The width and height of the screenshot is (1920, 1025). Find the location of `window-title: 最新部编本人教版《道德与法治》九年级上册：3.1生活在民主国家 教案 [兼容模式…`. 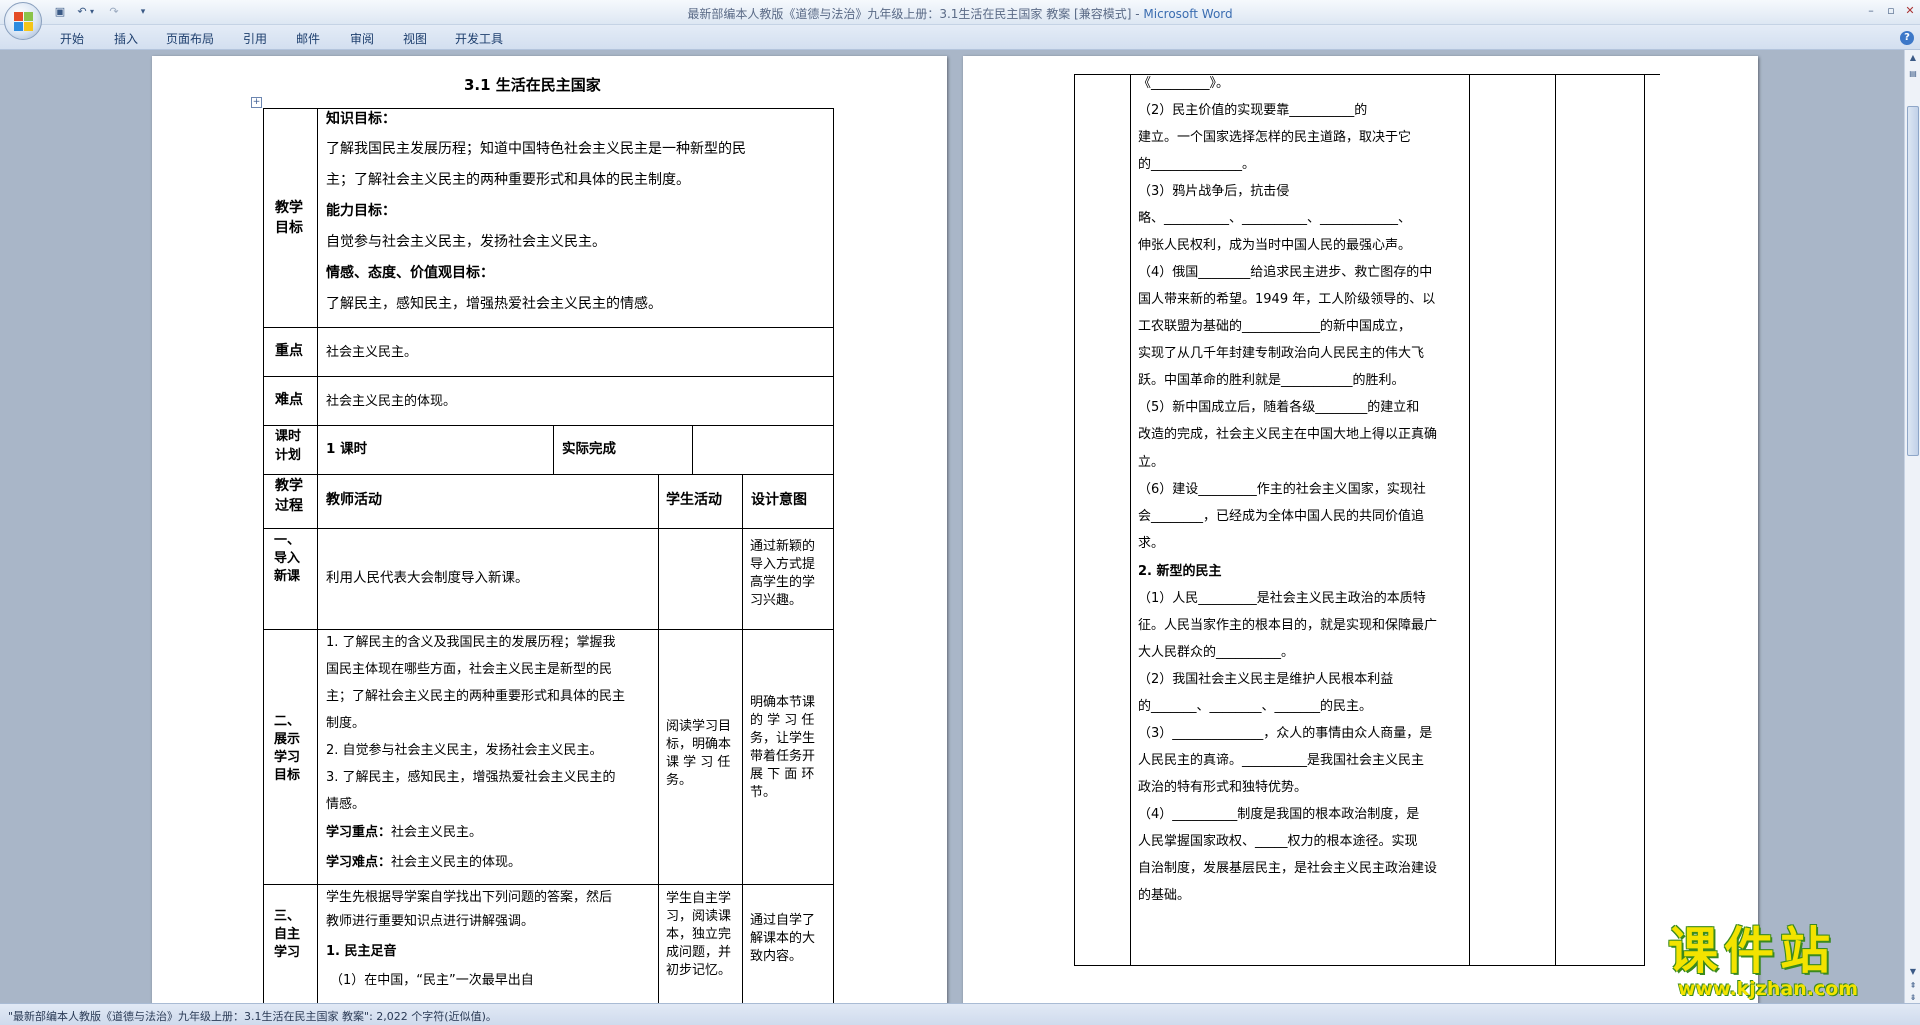

window-title: 最新部编本人教版《道德与法治》九年级上册：3.1生活在民主国家 教案 [兼容模式… is located at coordinates (960, 14).